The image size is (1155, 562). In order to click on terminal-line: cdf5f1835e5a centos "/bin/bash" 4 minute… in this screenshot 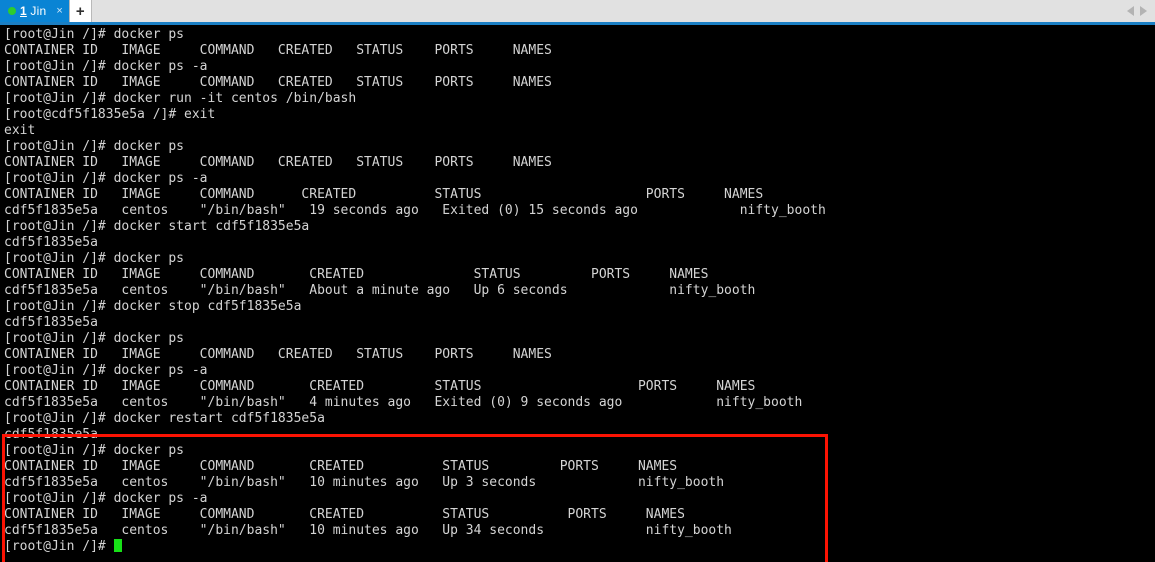, I will do `click(403, 402)`.